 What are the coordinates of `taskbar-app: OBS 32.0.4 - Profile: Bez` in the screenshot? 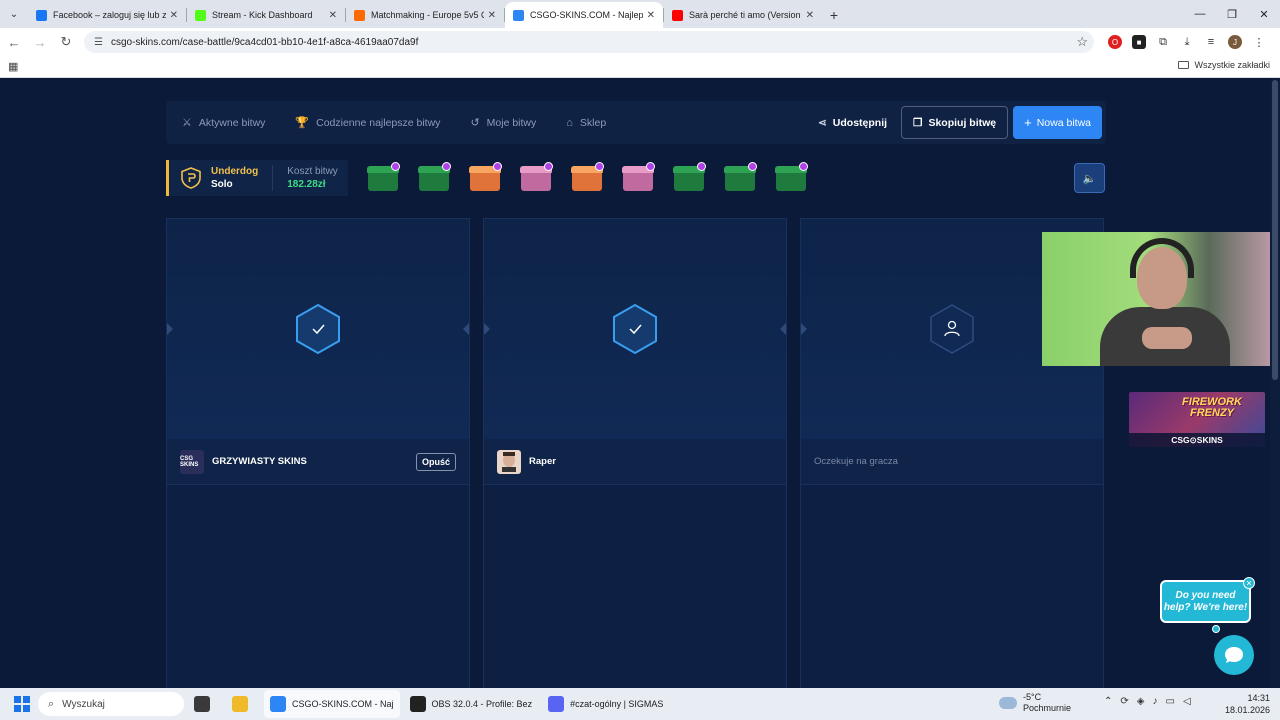 It's located at (471, 704).